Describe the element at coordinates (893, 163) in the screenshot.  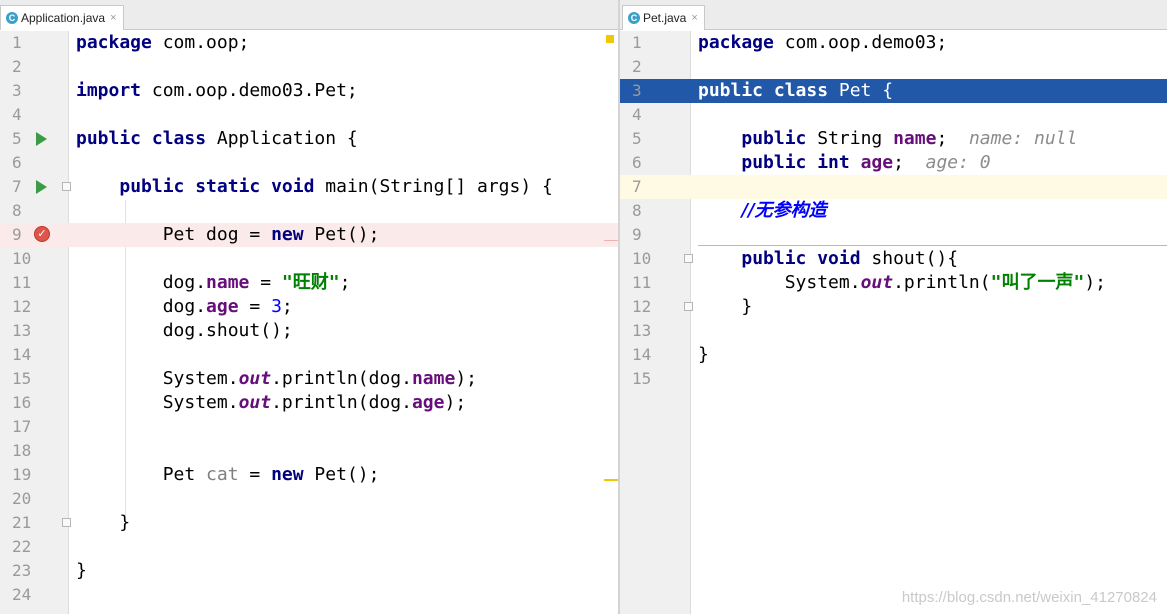
I see `code-line: 6 public int age; age: 0` at that location.